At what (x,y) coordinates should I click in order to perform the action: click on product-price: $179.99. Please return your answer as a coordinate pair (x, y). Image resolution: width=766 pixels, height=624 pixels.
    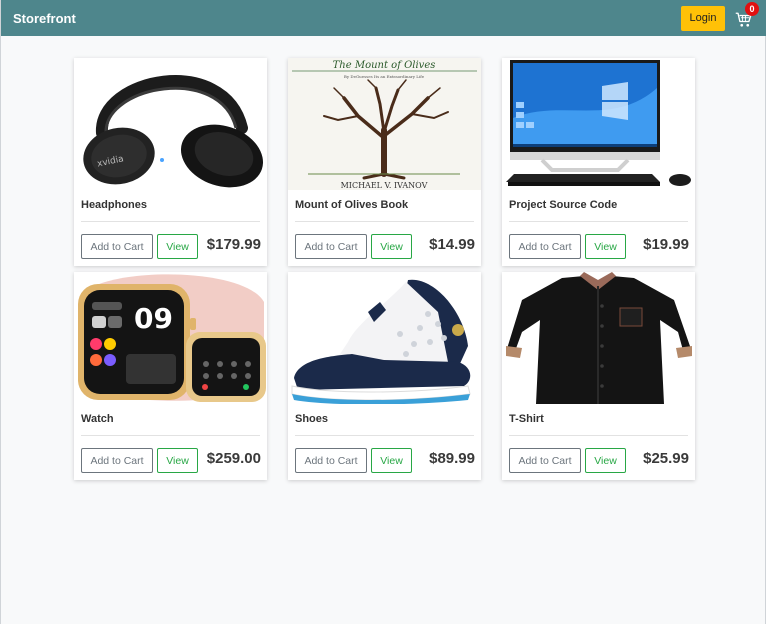
    Looking at the image, I should click on (233, 244).